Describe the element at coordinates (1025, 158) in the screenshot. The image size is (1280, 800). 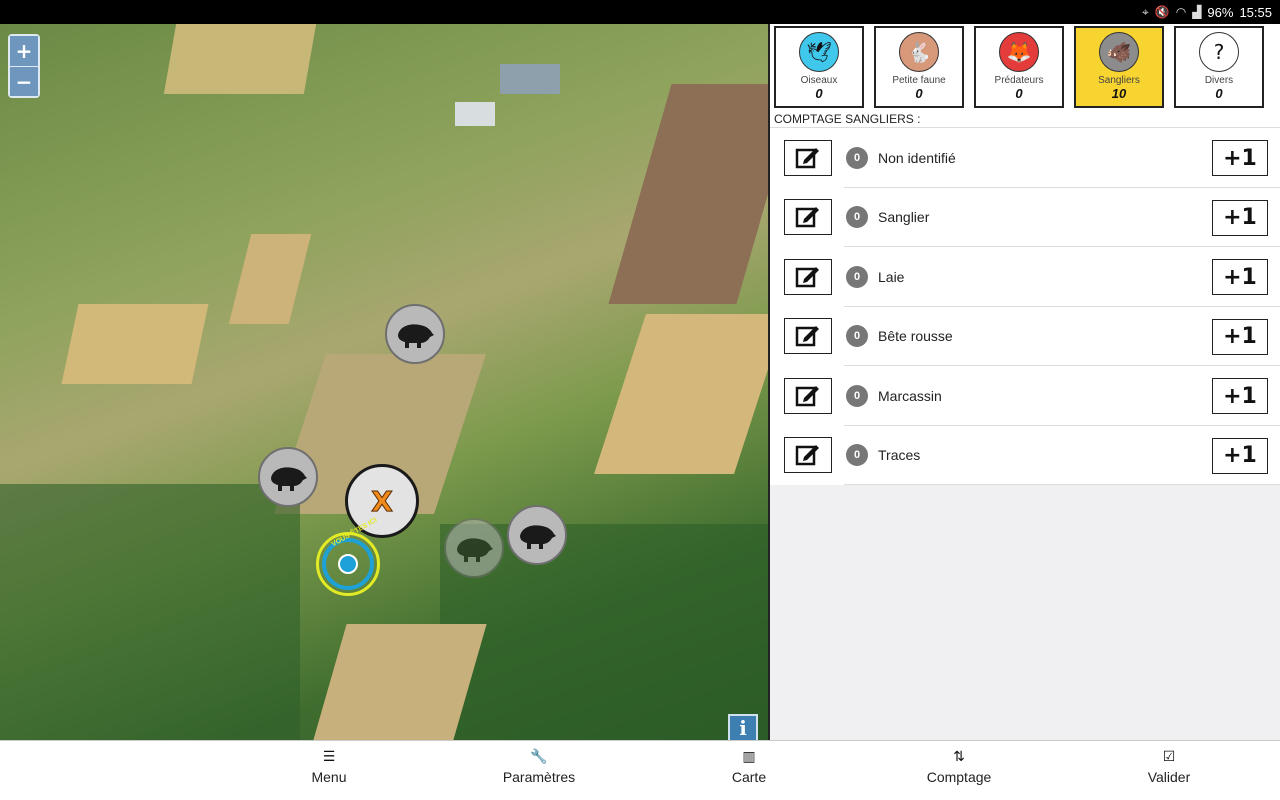
I see `list-item: 0 Non identifié +1` at that location.